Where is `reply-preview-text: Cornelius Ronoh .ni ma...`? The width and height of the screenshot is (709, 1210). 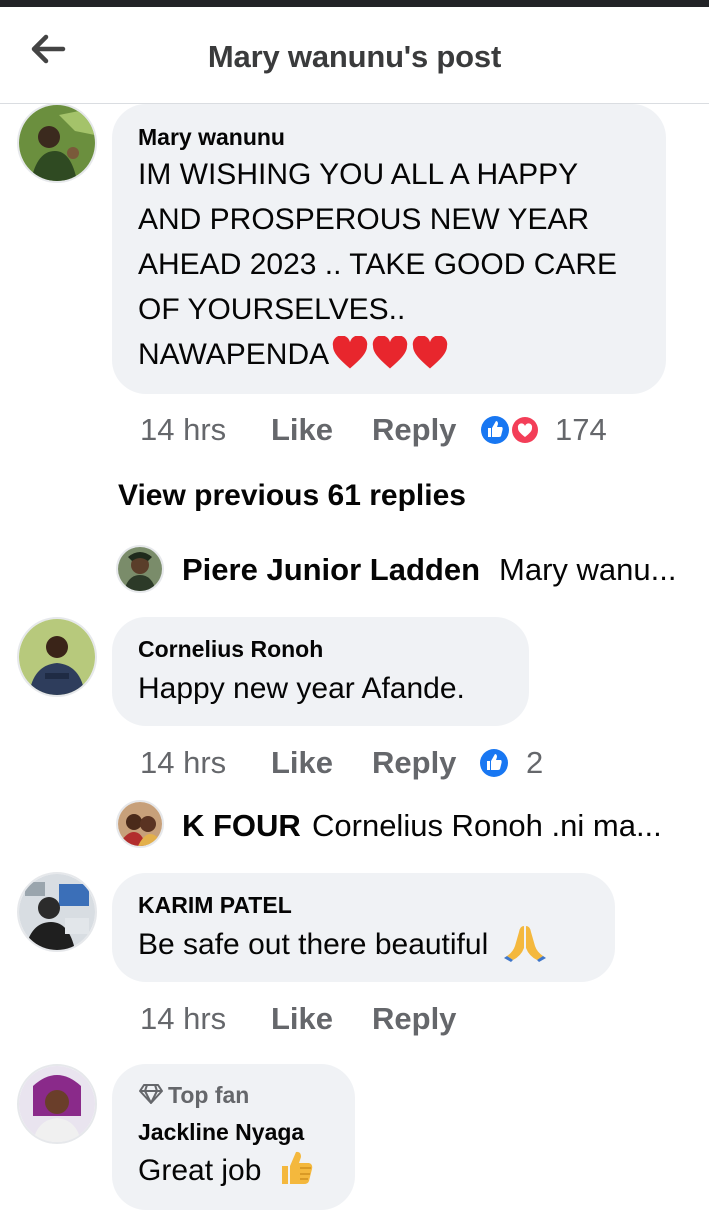
reply-preview-text: Cornelius Ronoh .ni ma... is located at coordinates (487, 826).